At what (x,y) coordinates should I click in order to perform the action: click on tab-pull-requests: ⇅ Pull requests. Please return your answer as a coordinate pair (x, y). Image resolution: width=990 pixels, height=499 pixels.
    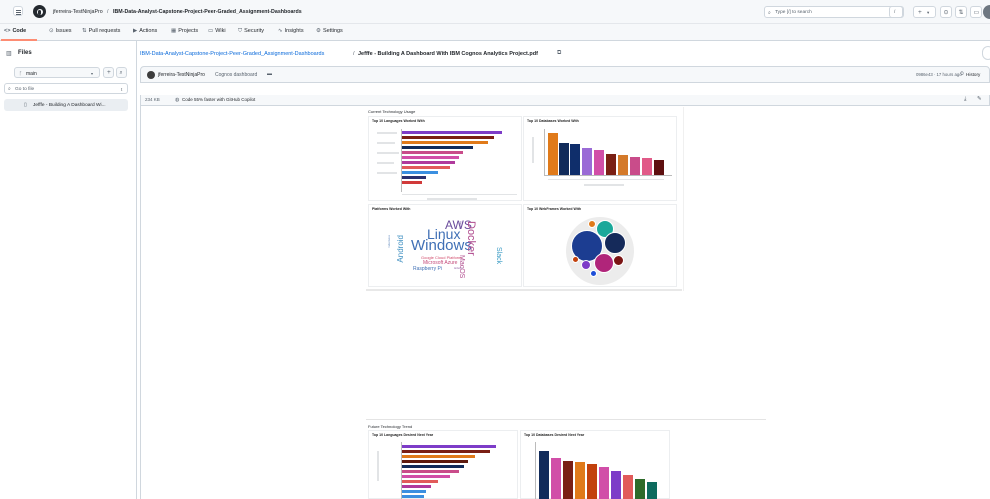
    Looking at the image, I should click on (101, 31).